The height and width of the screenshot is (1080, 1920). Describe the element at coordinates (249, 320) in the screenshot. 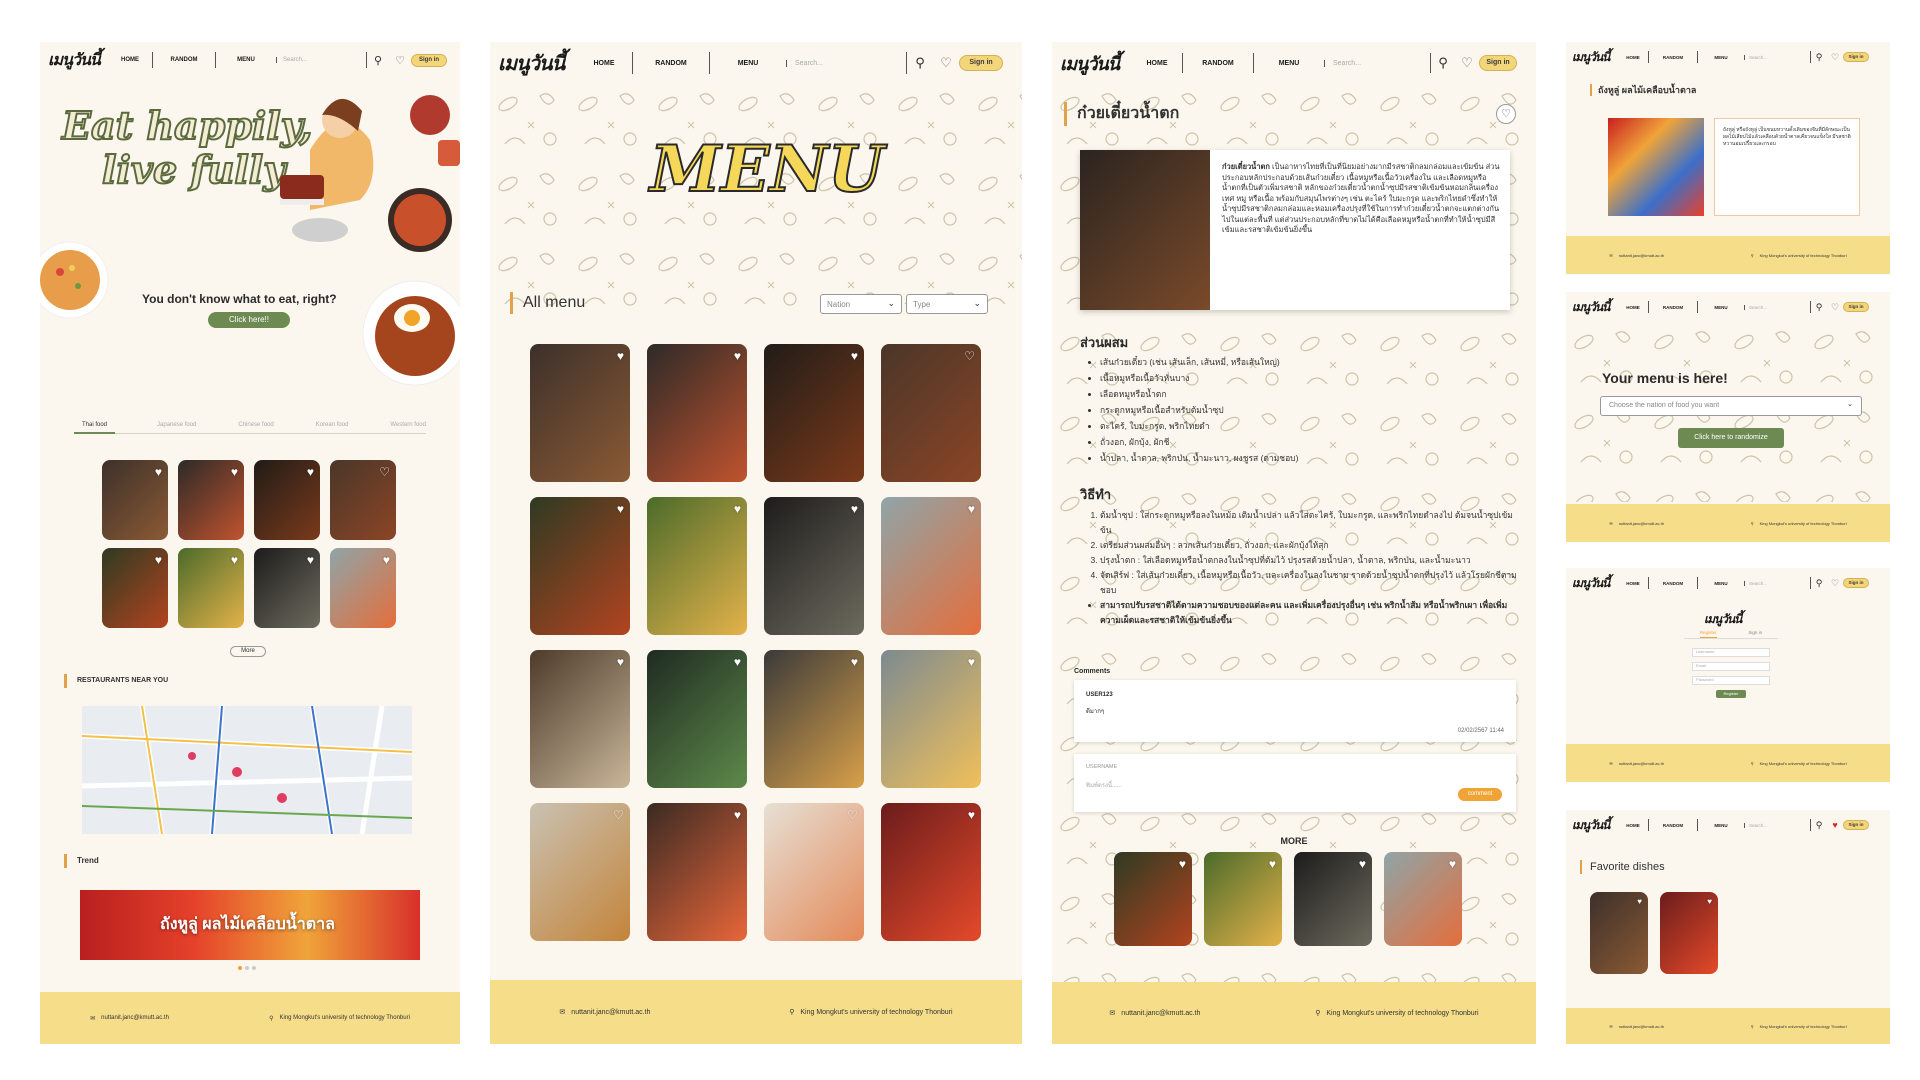

I see `click-here-button: Click here!!` at that location.